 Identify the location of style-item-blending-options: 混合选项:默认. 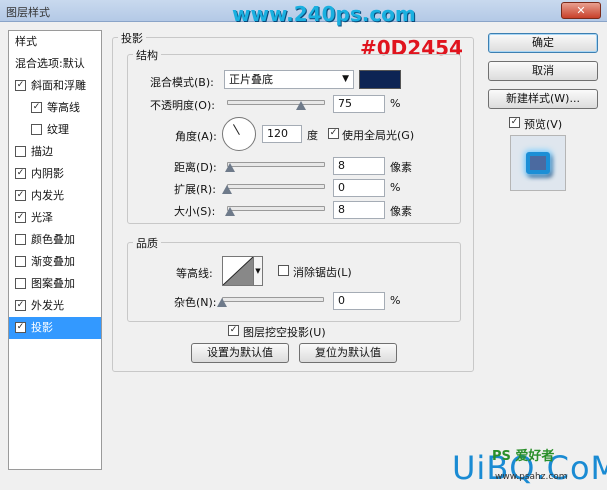
(55, 64).